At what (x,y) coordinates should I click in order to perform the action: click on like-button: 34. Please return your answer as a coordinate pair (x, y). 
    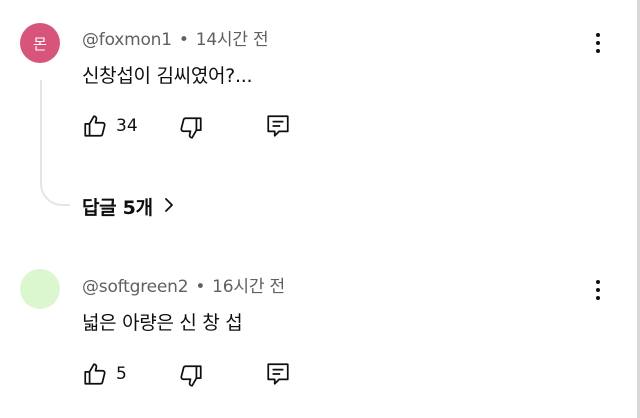
    Looking at the image, I should click on (110, 126).